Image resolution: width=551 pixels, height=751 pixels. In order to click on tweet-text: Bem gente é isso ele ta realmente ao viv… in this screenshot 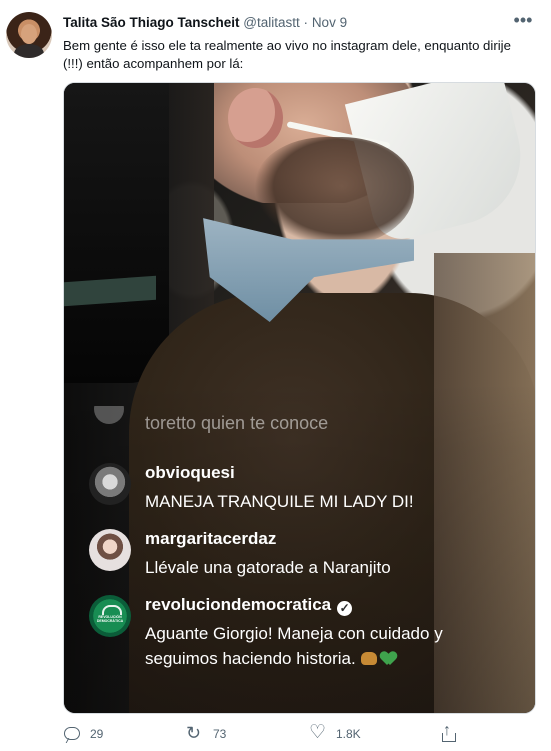, I will do `click(287, 54)`.